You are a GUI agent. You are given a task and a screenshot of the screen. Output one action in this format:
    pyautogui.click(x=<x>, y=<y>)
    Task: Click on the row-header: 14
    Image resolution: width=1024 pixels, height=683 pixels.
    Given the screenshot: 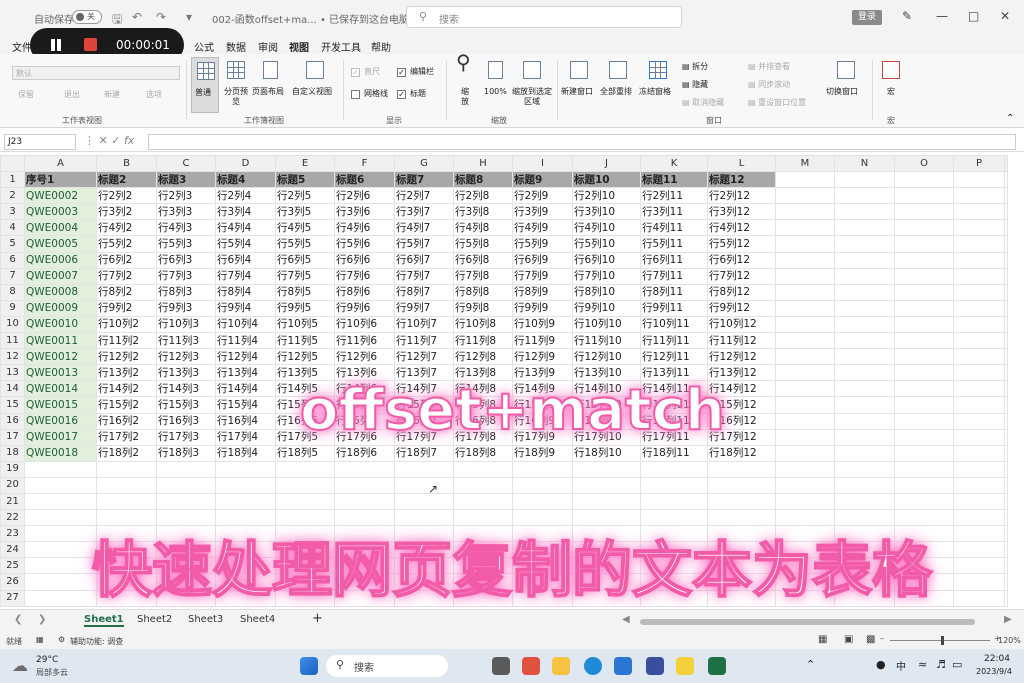 What is the action you would take?
    pyautogui.click(x=12, y=389)
    